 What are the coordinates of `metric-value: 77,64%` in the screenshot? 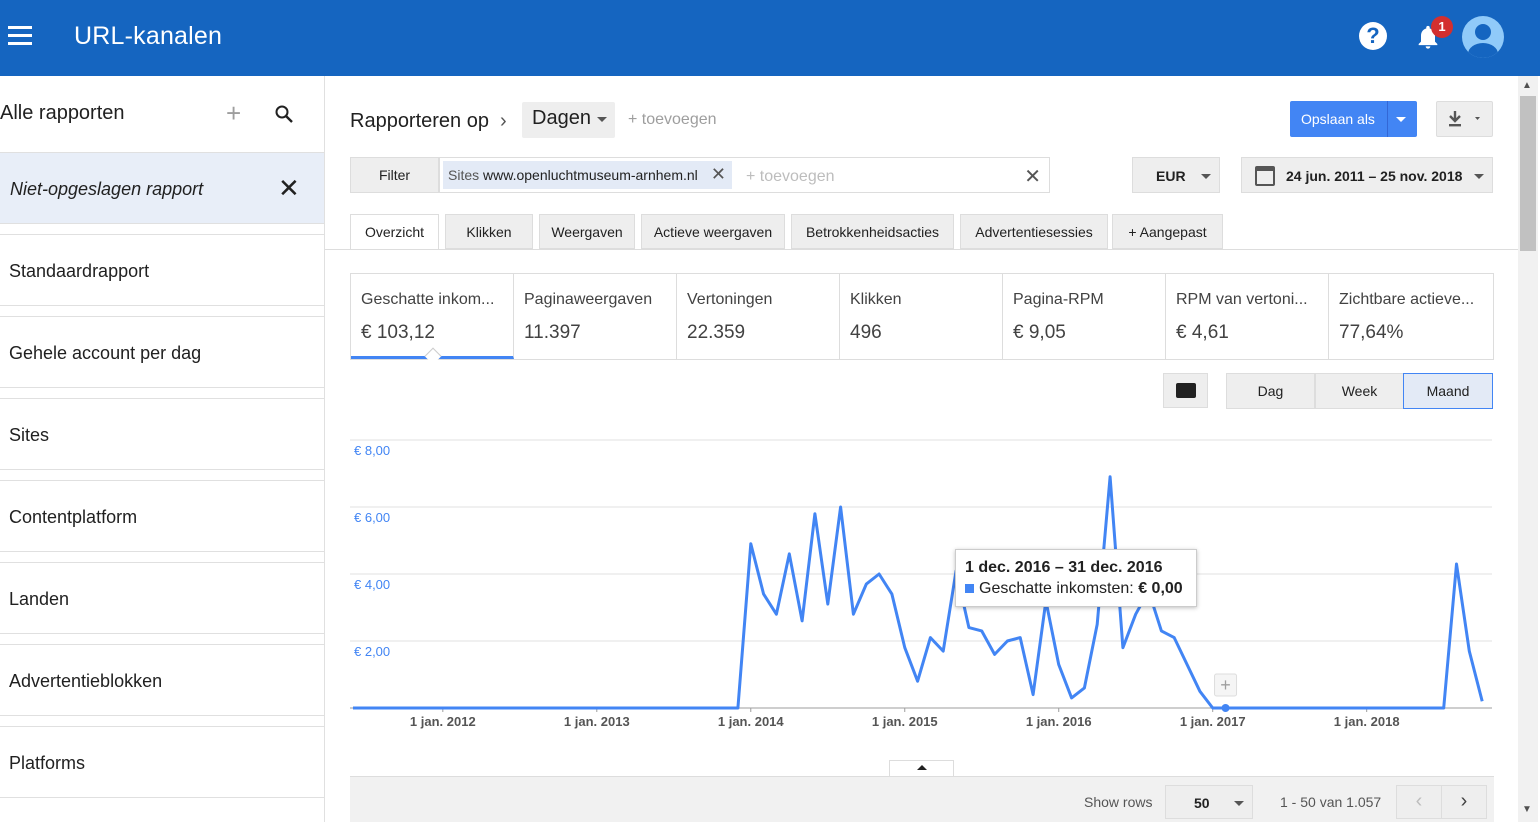 It's located at (1371, 332).